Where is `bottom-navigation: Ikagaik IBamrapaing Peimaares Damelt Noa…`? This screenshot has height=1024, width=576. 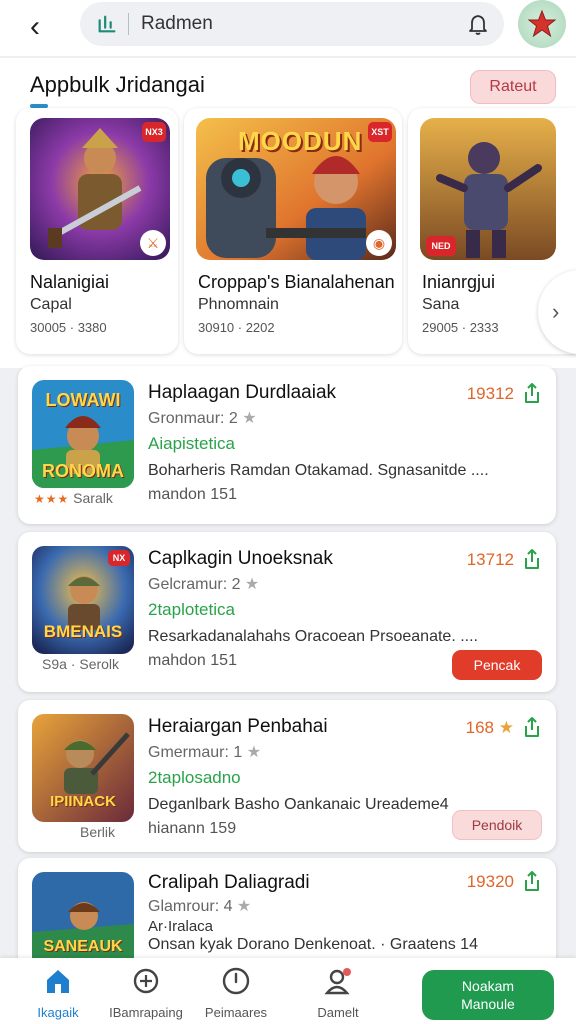 bottom-navigation: Ikagaik IBamrapaing Peimaares Damelt Noa… is located at coordinates (288, 991).